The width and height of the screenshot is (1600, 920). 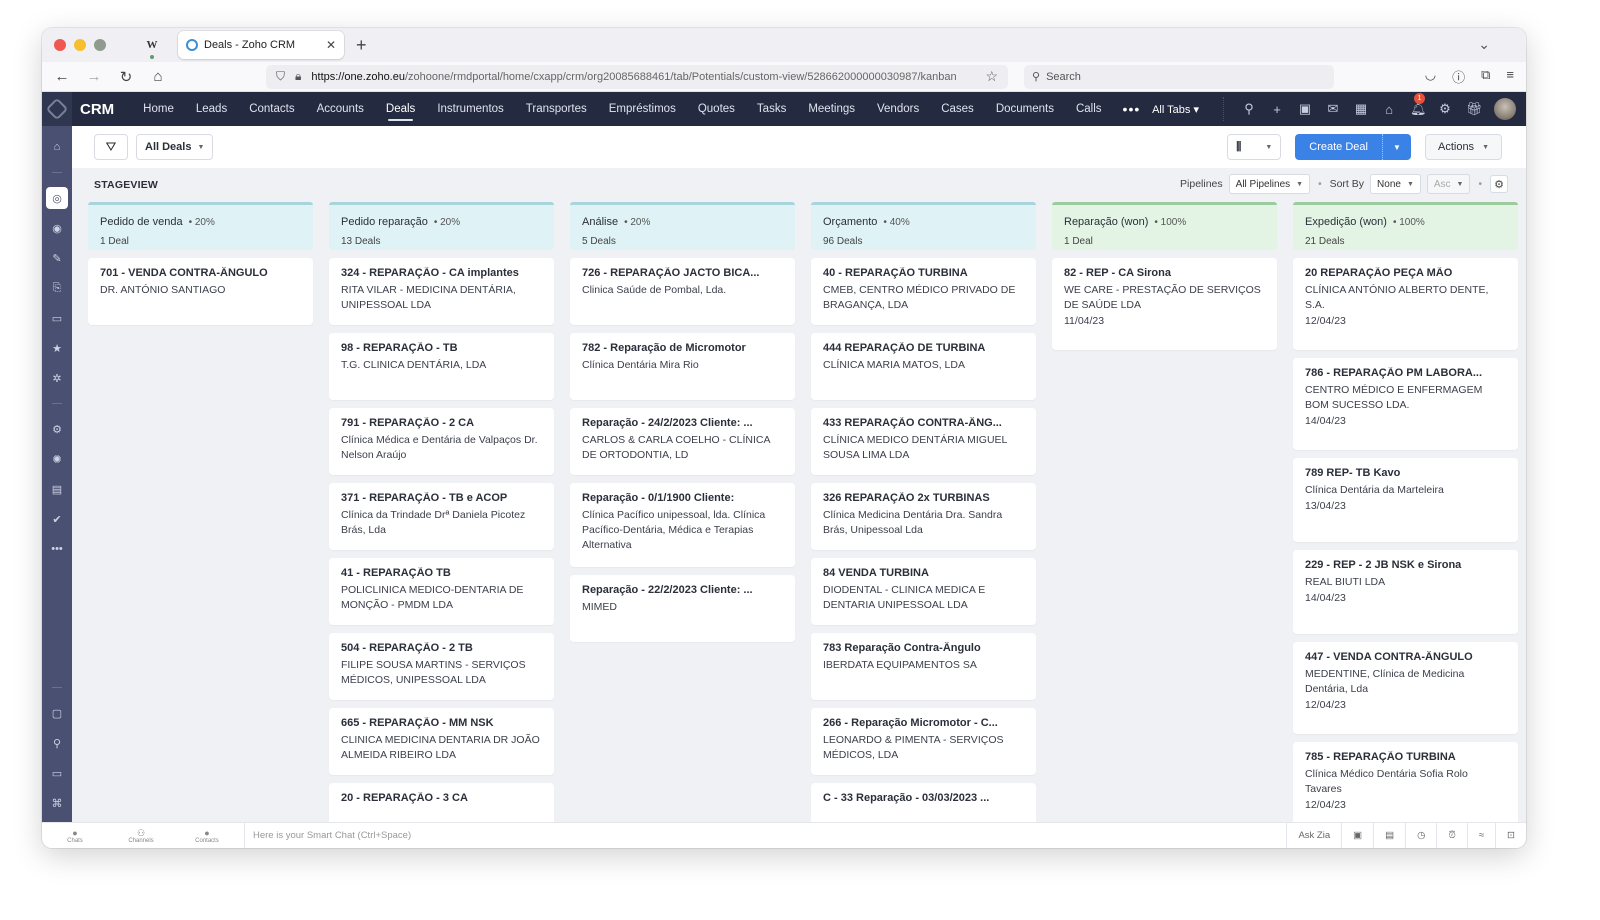 What do you see at coordinates (1164, 226) in the screenshot?
I see `stage-header: Reparação (won) • 100% 1 Deal` at bounding box center [1164, 226].